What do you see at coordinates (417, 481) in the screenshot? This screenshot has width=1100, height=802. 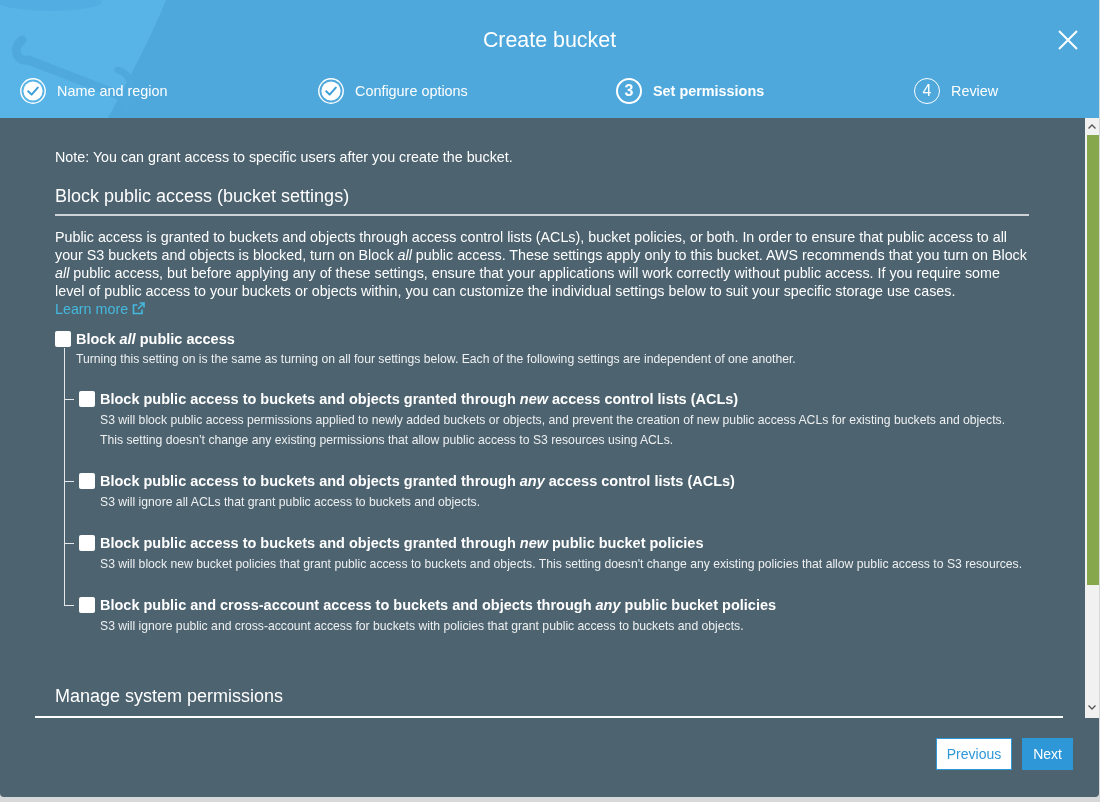 I see `option-label: Block public access to buckets and objects granted through any access control lists (ACLs)` at bounding box center [417, 481].